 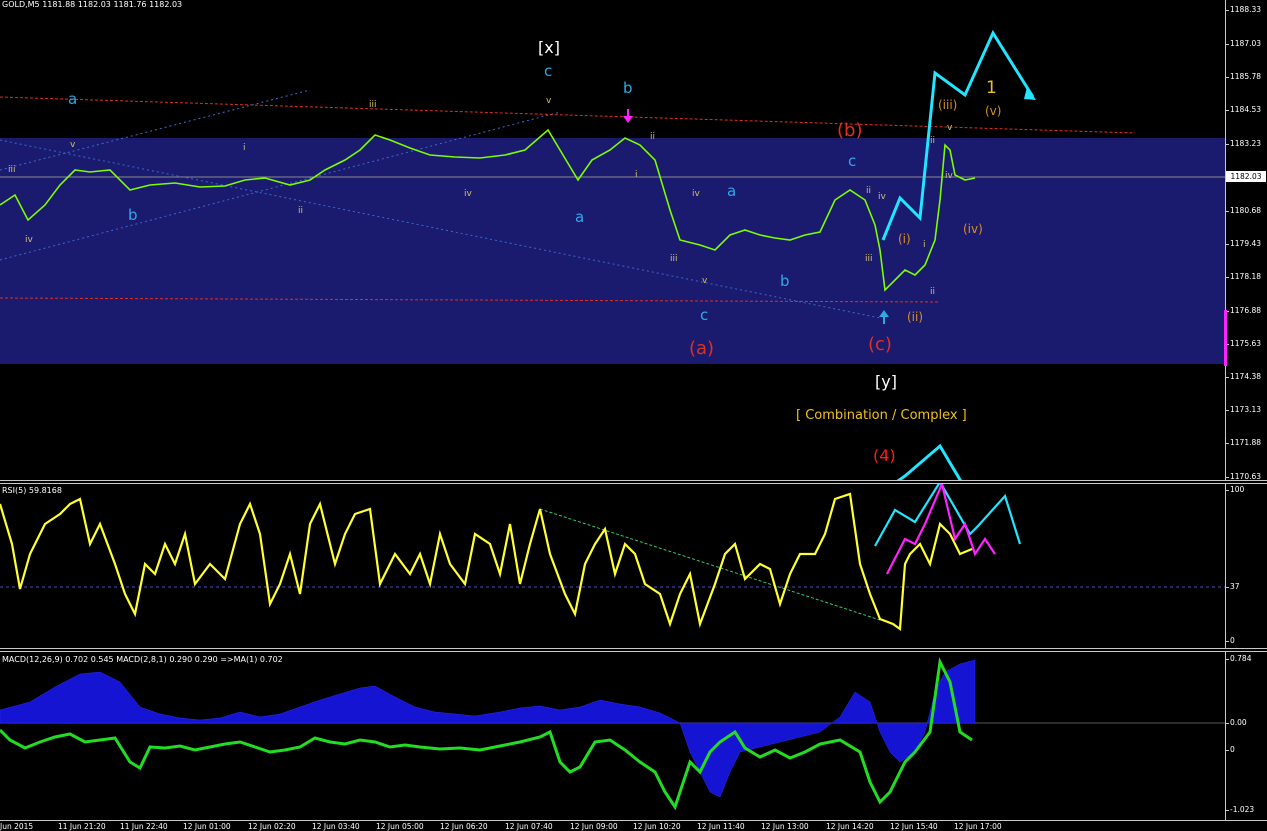 I want to click on chart-header: GOLD,M5 1181.88 1182.03 1181.76 1182.03, so click(x=92, y=4).